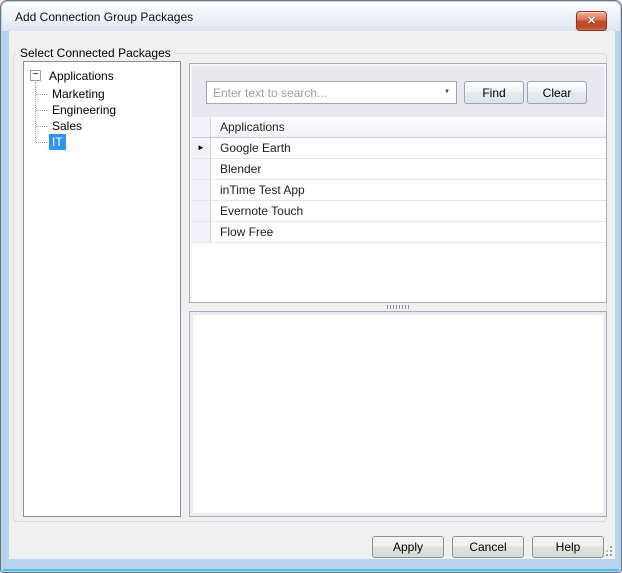  Describe the element at coordinates (568, 547) in the screenshot. I see `help-button: Help` at that location.